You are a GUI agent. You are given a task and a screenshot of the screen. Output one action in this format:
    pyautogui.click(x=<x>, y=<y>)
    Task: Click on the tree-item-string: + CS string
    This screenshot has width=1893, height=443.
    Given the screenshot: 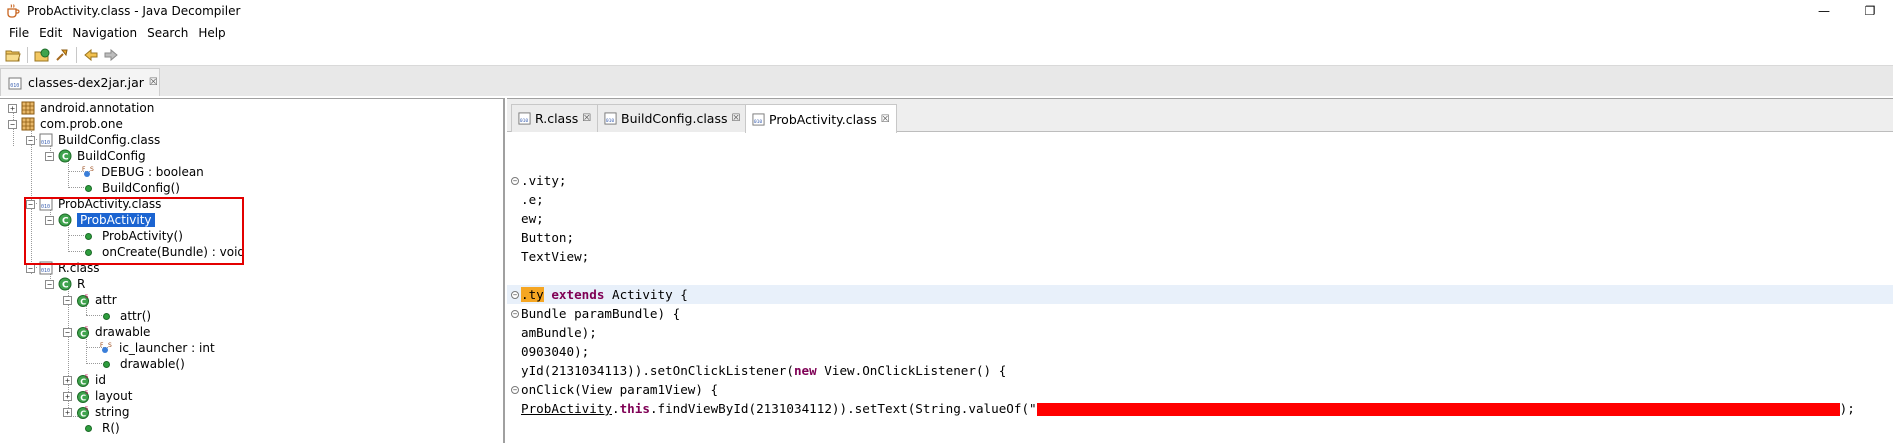 What is the action you would take?
    pyautogui.click(x=96, y=412)
    